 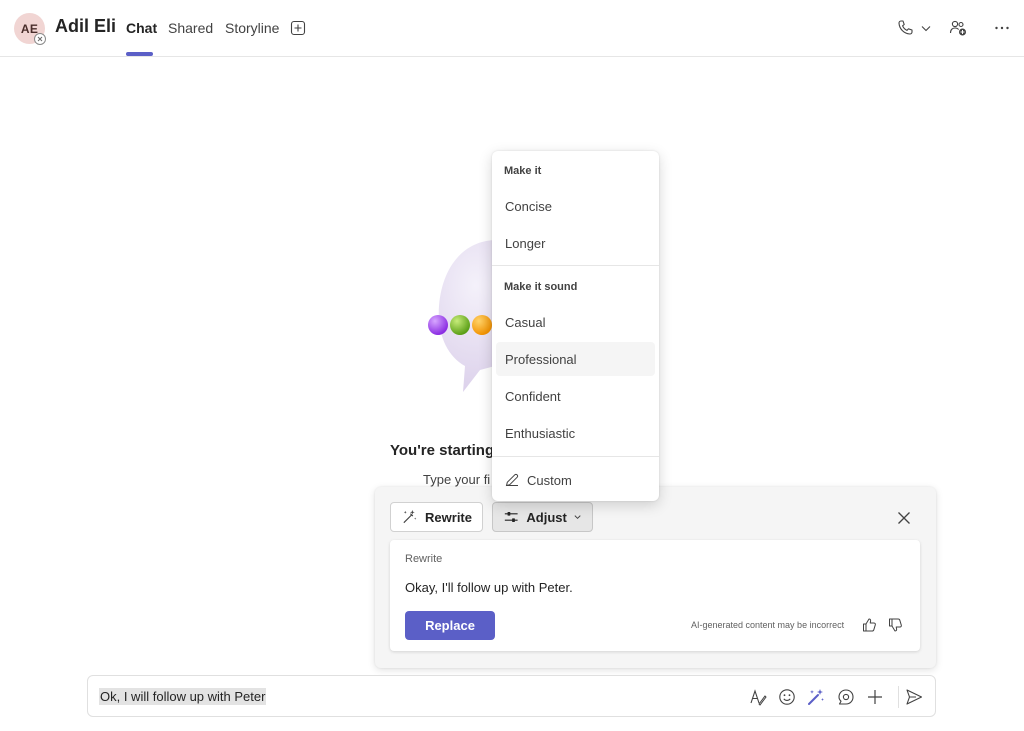 What do you see at coordinates (442, 450) in the screenshot?
I see `welcome-title: You're starting` at bounding box center [442, 450].